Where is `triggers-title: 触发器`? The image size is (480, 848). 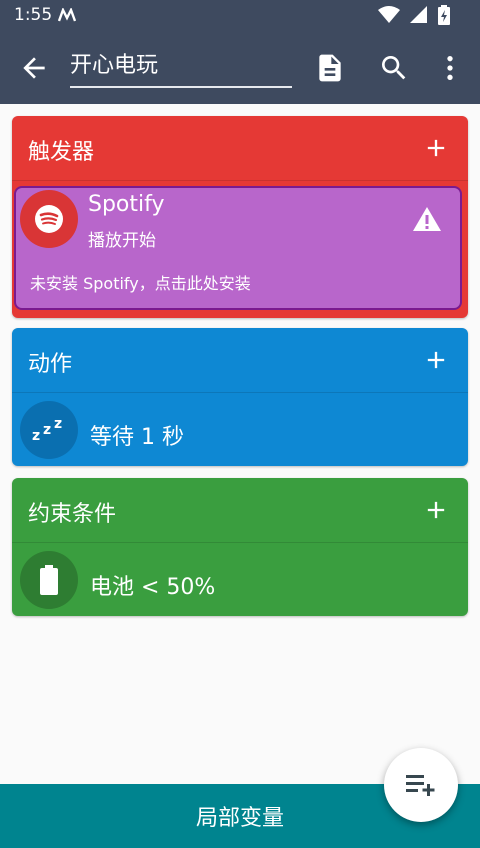 triggers-title: 触发器 is located at coordinates (61, 152).